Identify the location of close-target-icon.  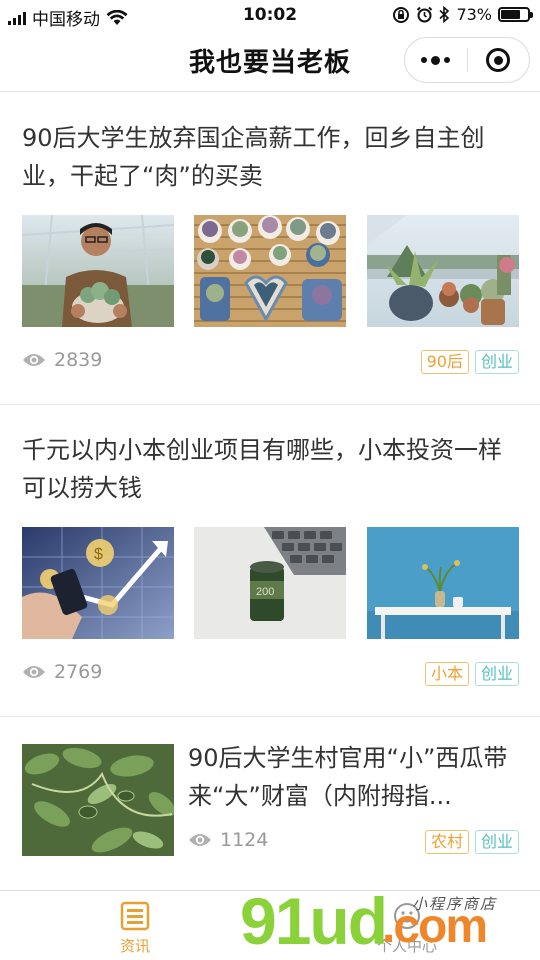
(498, 60).